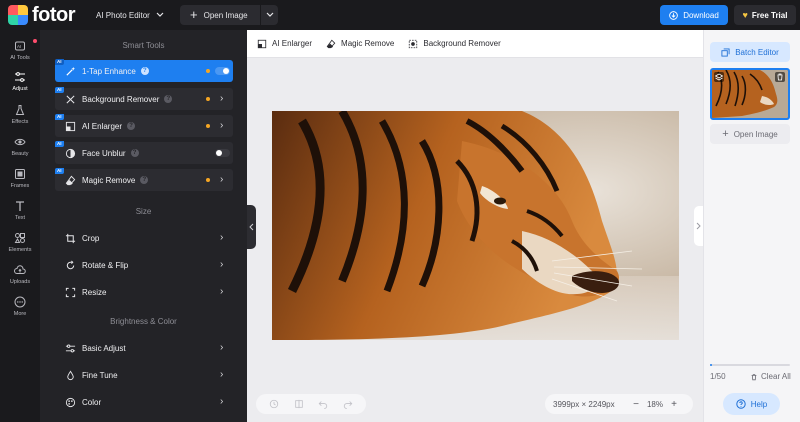 This screenshot has height=422, width=800. I want to click on collapse-panel-handle, so click(251, 227).